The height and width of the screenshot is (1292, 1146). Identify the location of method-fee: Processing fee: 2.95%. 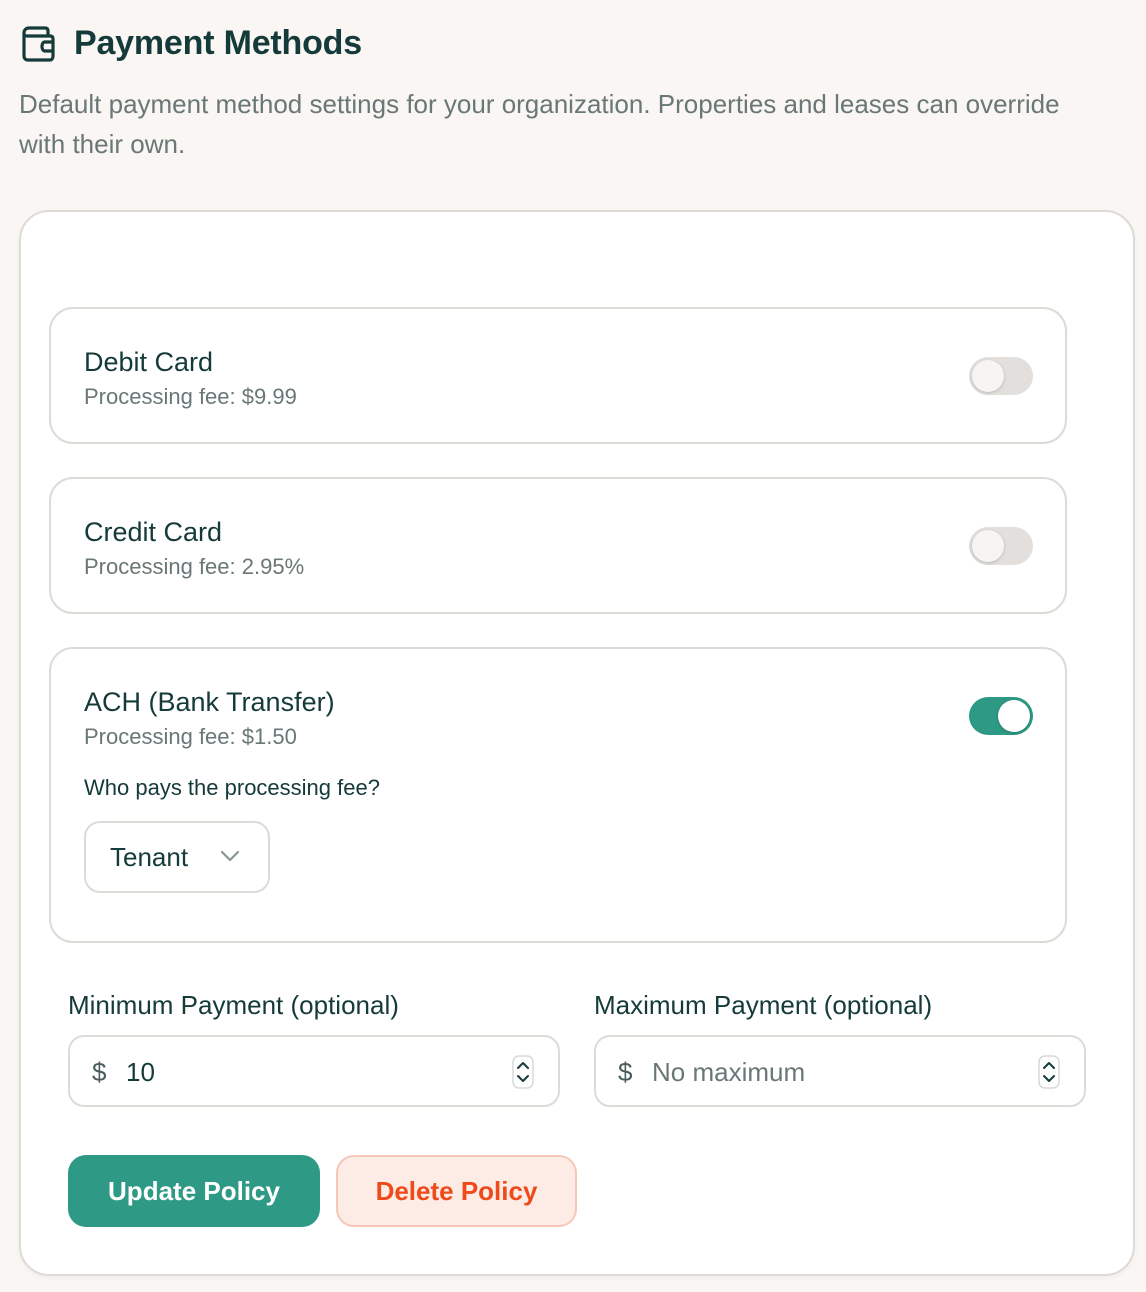
(194, 566).